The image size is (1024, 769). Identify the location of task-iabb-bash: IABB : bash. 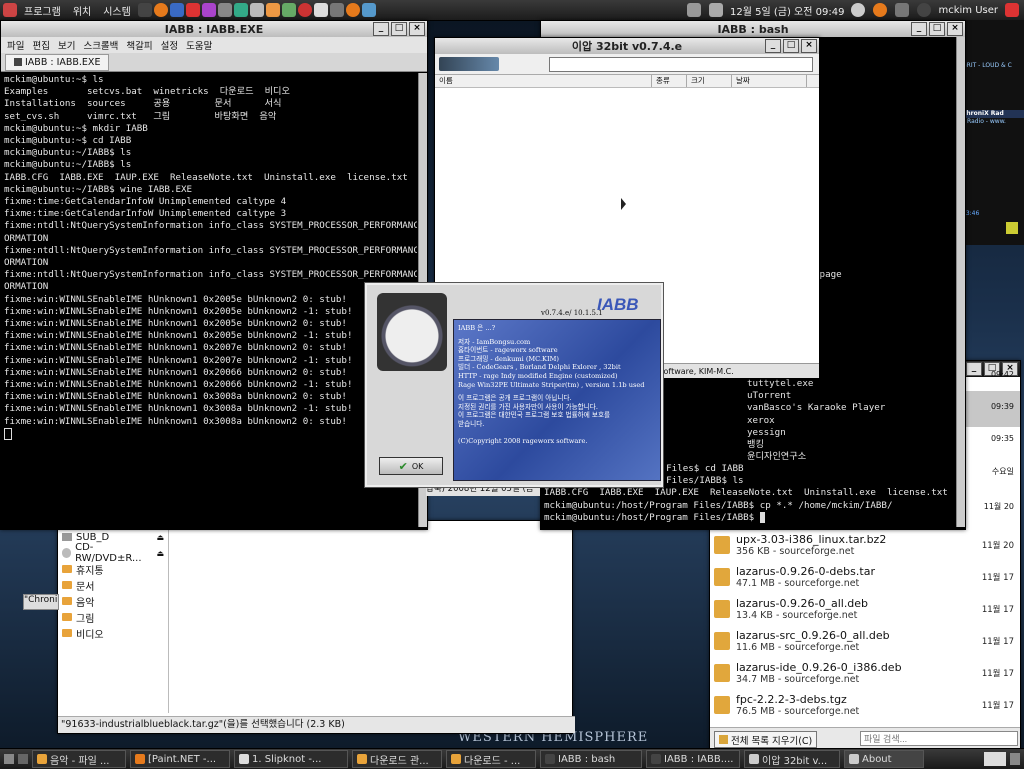
(591, 759).